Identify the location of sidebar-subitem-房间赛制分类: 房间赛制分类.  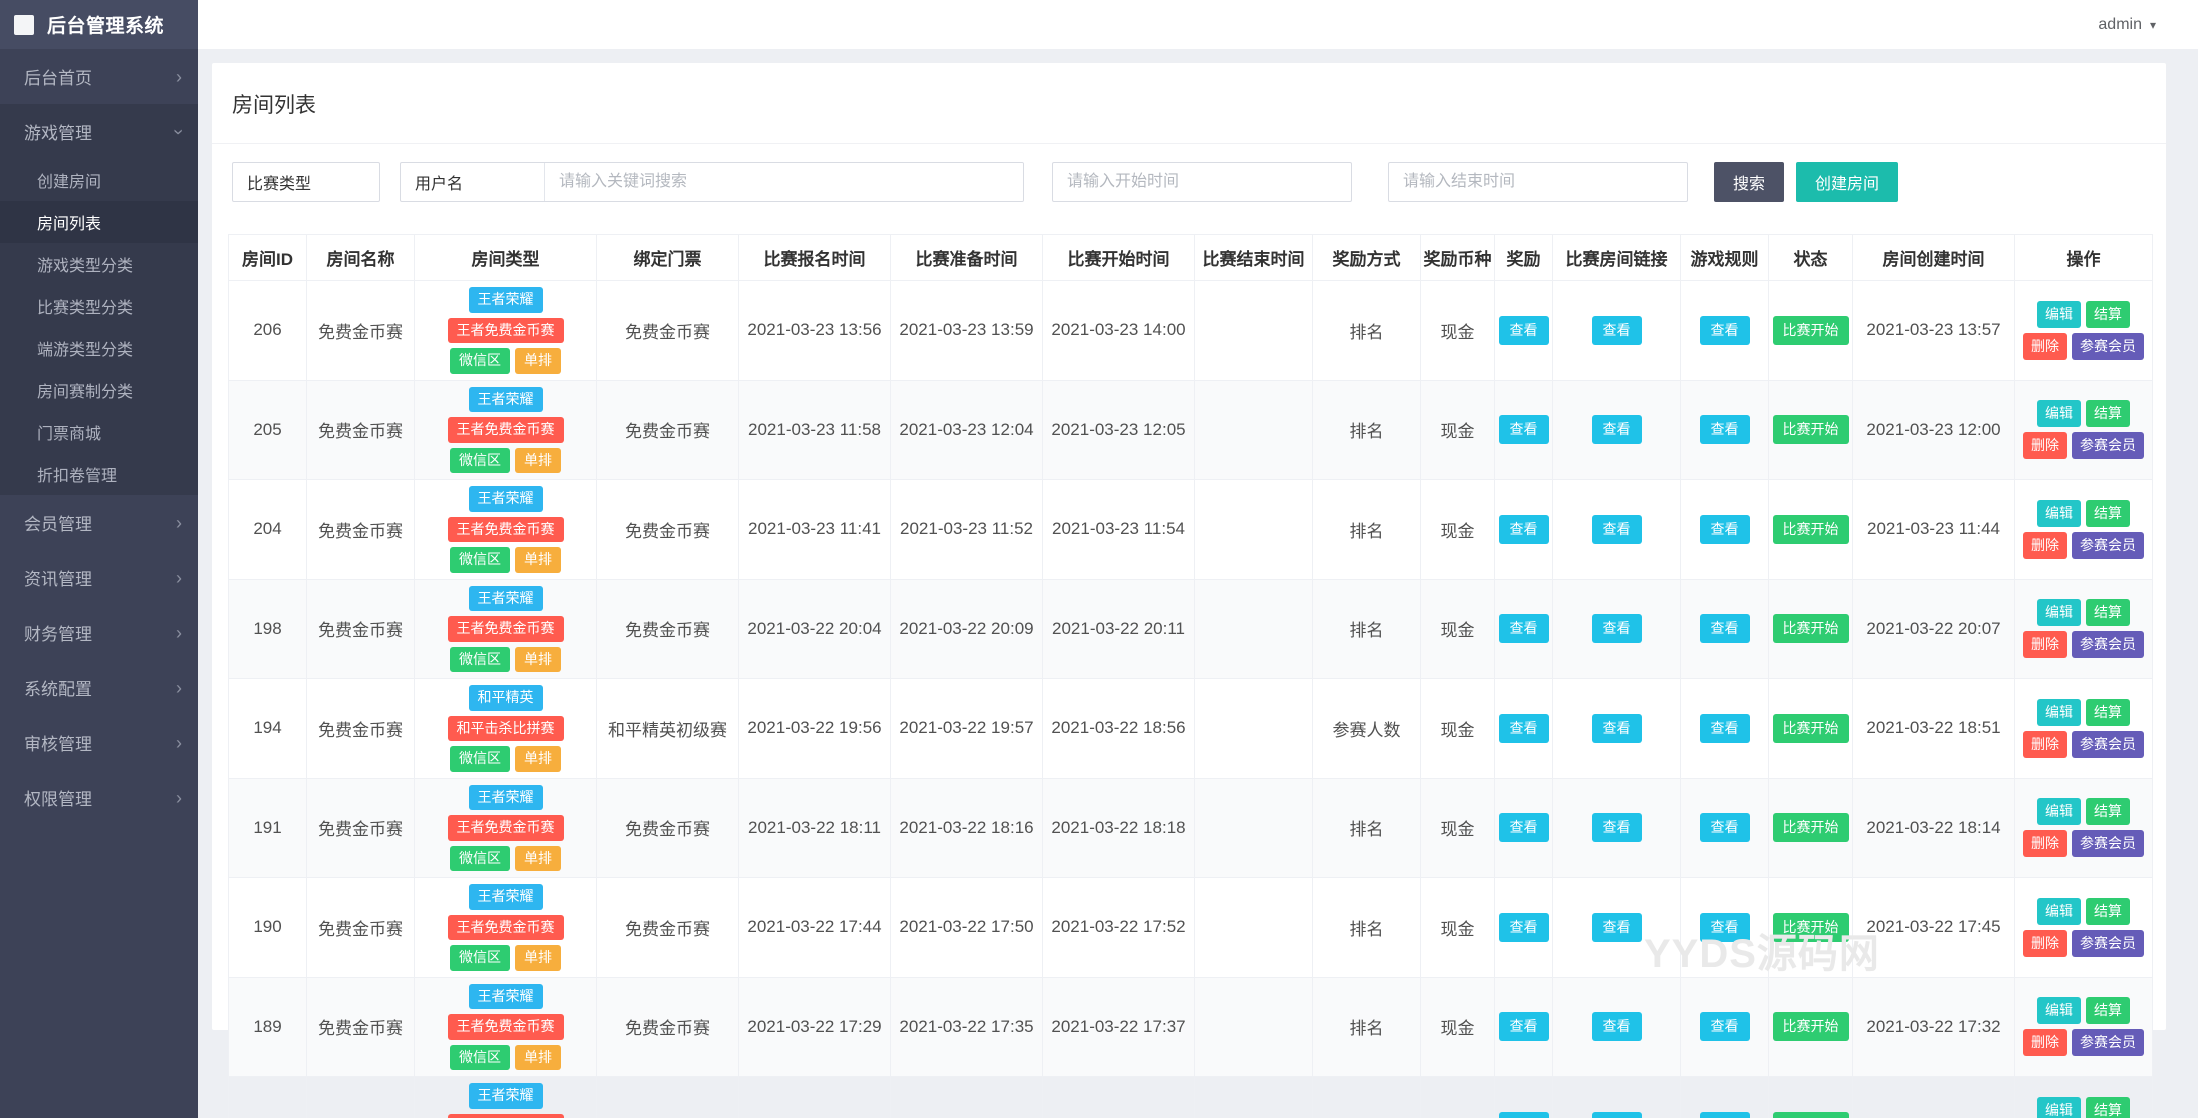
(99, 390).